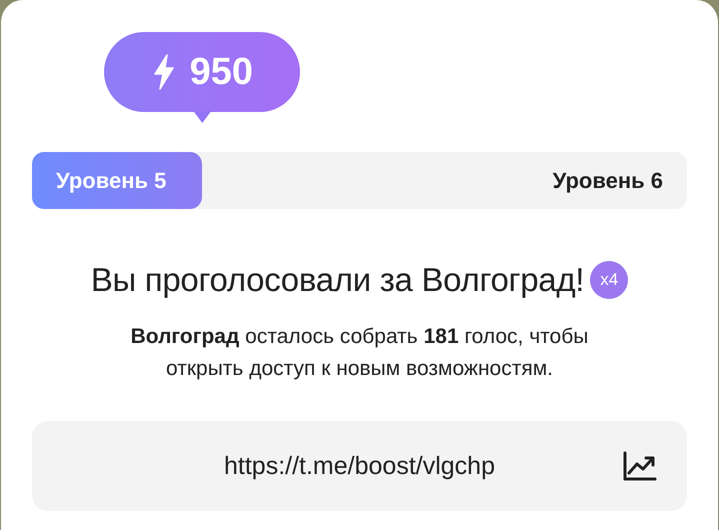 The height and width of the screenshot is (530, 719). What do you see at coordinates (221, 72) in the screenshot?
I see `boost-count: 950` at bounding box center [221, 72].